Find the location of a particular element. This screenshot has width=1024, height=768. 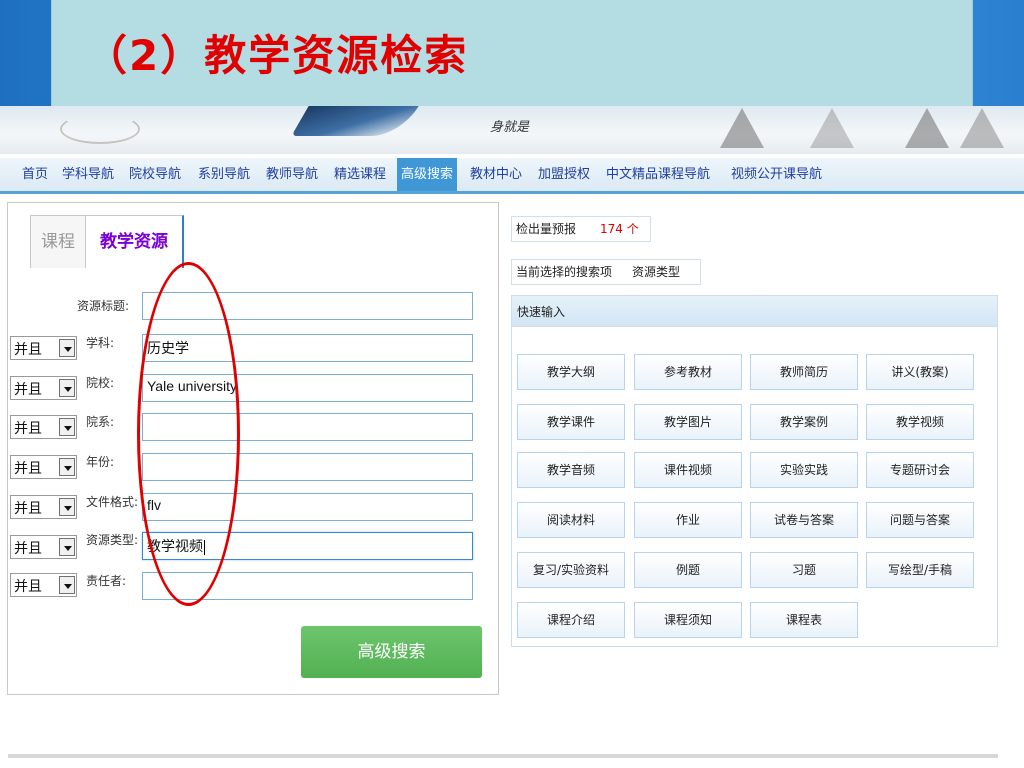

quick-button: 参考教材 is located at coordinates (688, 372).